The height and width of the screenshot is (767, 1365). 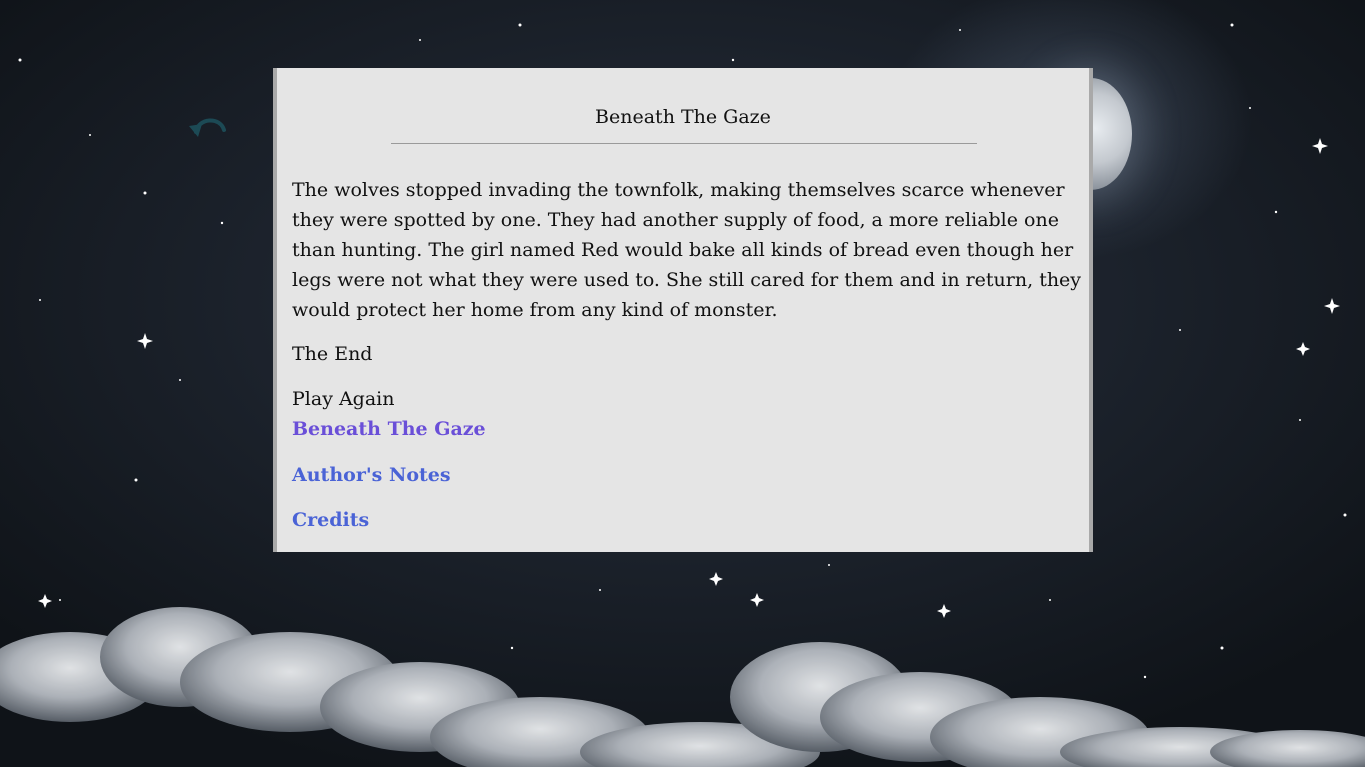 What do you see at coordinates (684, 143) in the screenshot?
I see `title-divider` at bounding box center [684, 143].